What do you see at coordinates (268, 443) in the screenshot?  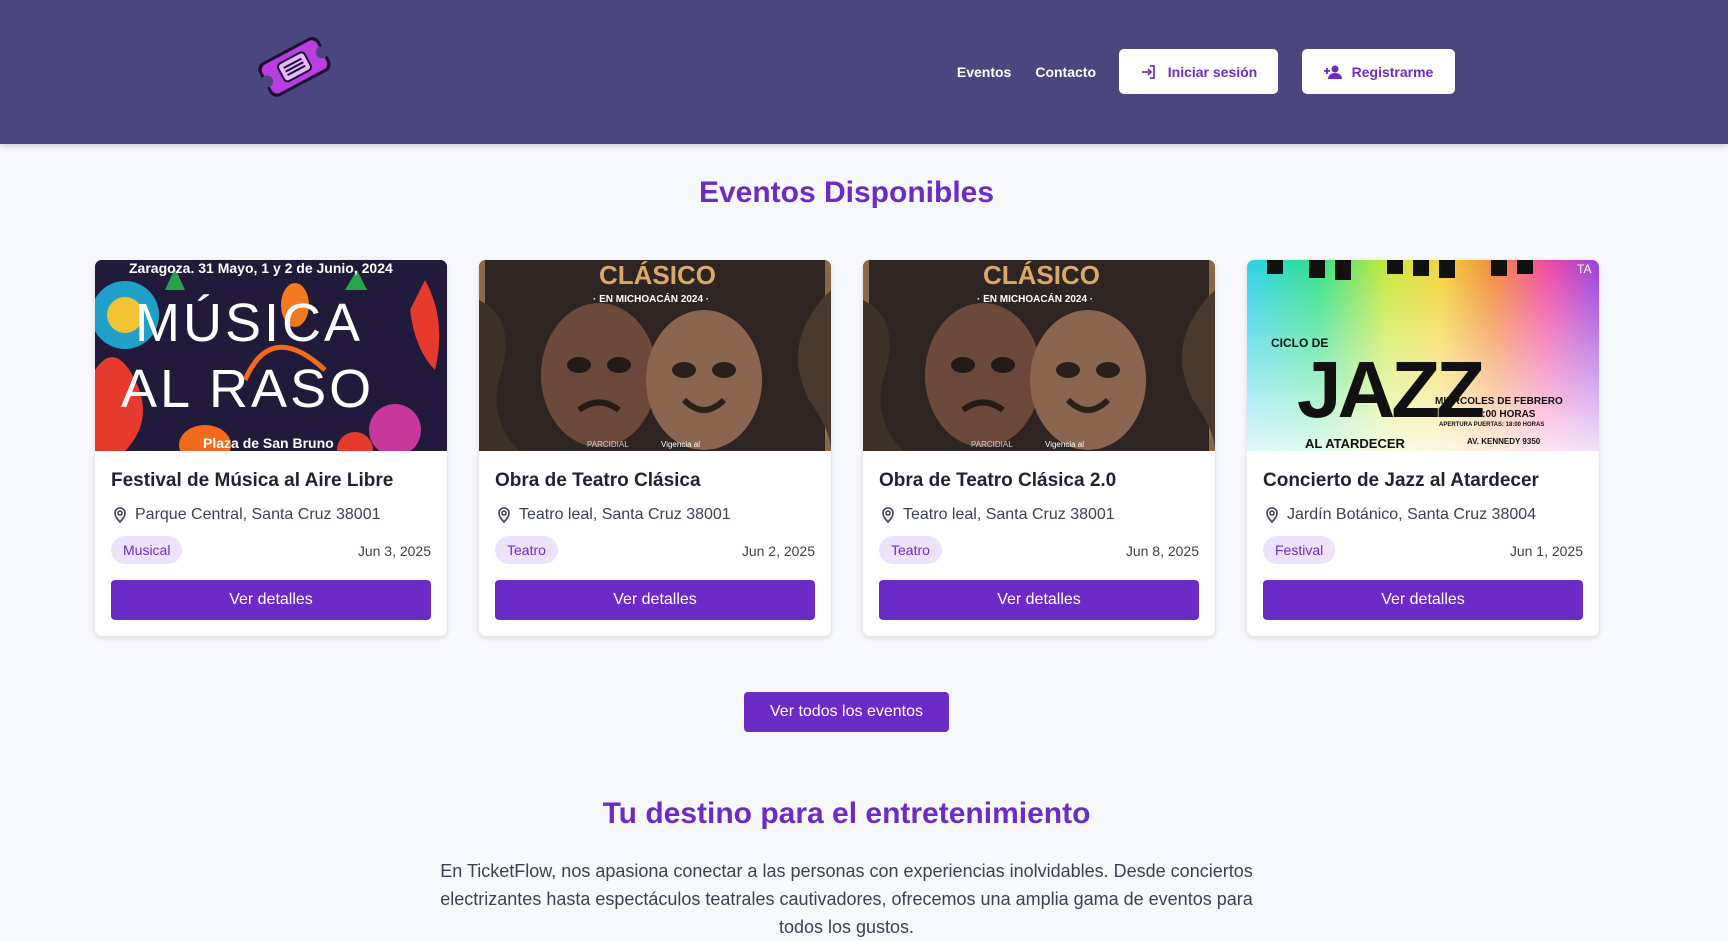 I see `poster-bottom-text: Plaza de San Bruno` at bounding box center [268, 443].